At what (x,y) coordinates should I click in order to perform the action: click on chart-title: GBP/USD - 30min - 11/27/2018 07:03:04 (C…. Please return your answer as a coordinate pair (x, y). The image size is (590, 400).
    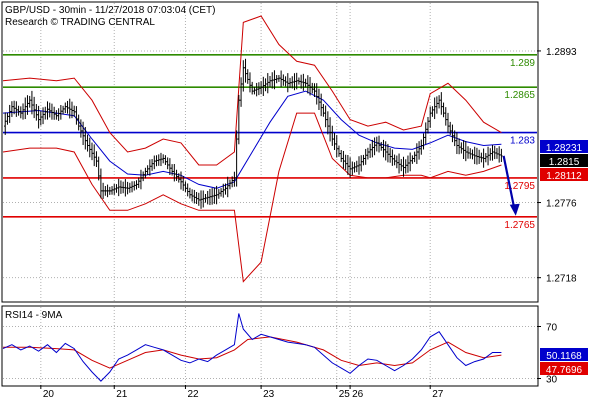
    Looking at the image, I should click on (110, 10).